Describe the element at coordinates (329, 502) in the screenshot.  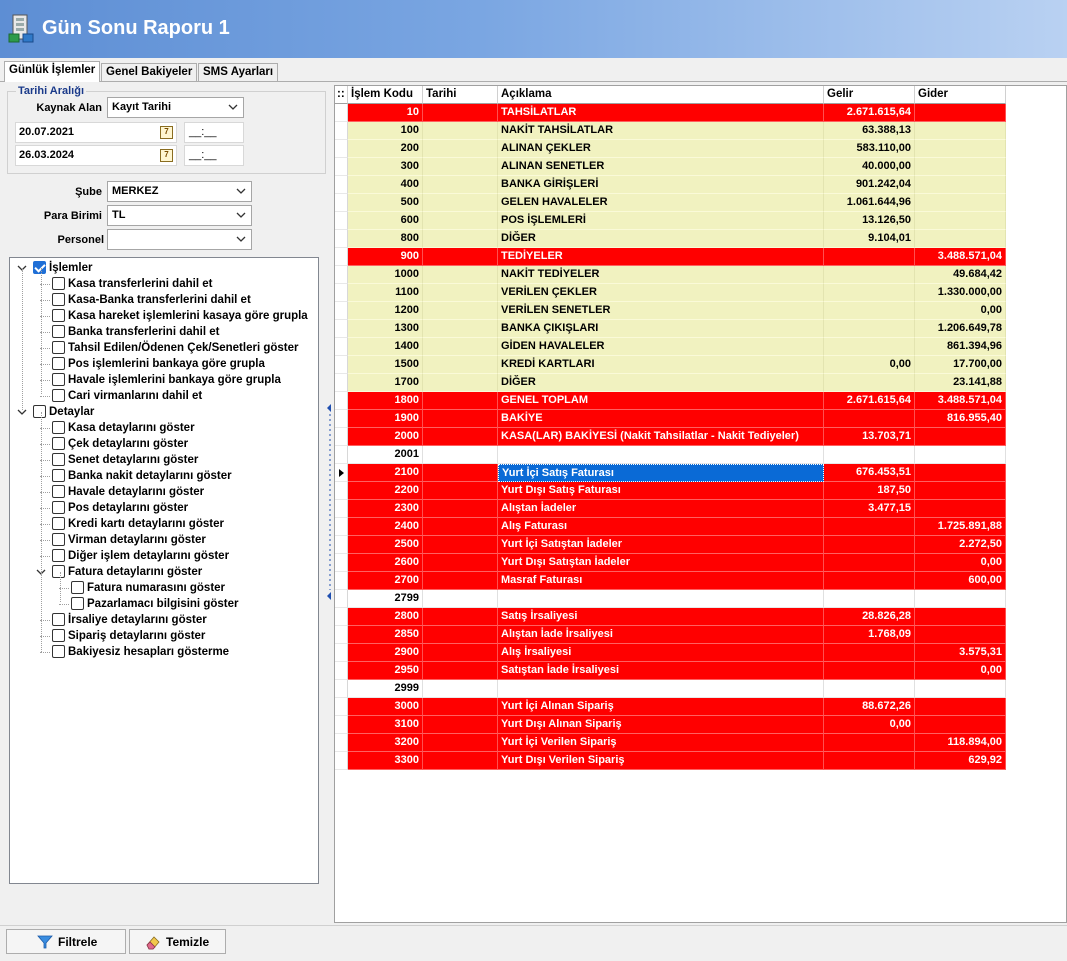
I see `splitter` at that location.